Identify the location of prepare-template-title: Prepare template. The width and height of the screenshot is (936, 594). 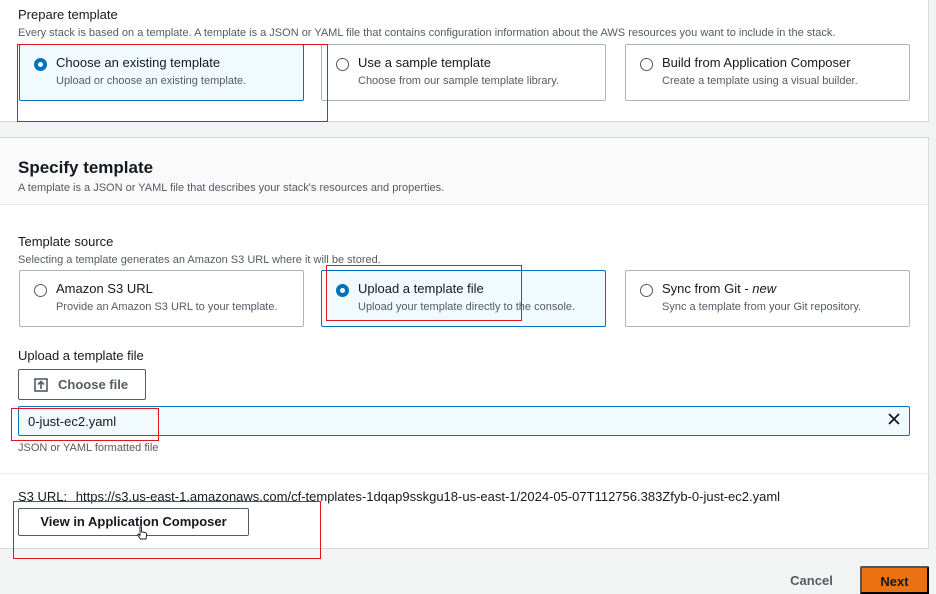
(68, 14).